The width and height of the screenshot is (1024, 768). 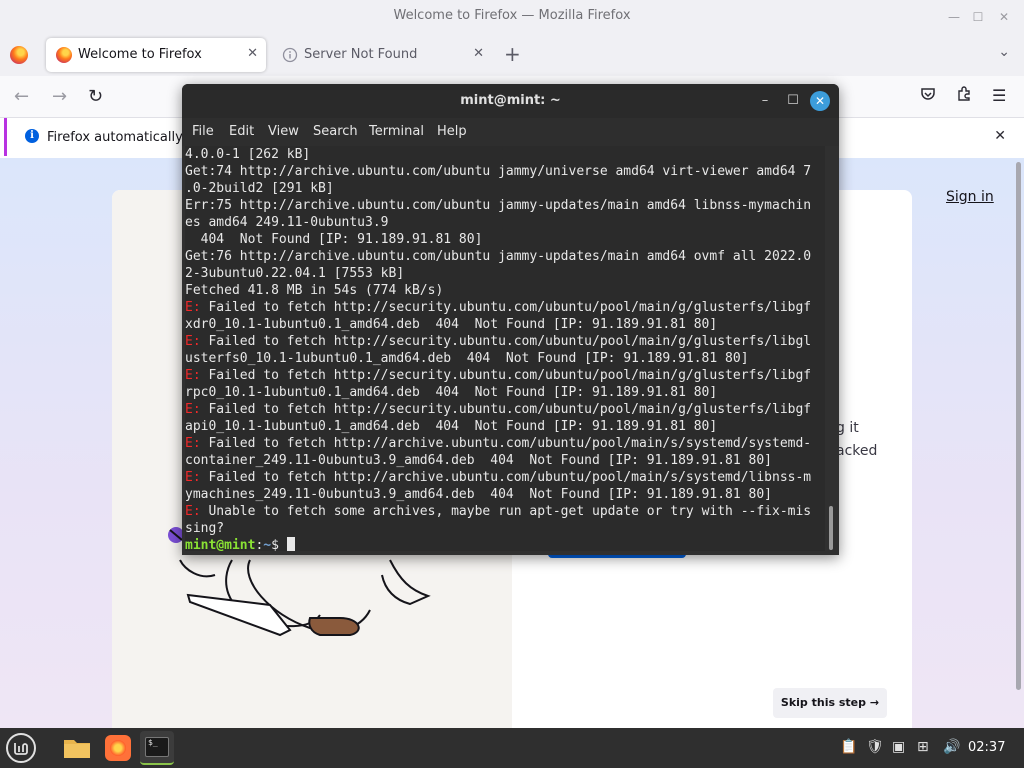 What do you see at coordinates (505, 222) in the screenshot?
I see `terminal-line: es amd64 249.11-0ubuntu3.9` at bounding box center [505, 222].